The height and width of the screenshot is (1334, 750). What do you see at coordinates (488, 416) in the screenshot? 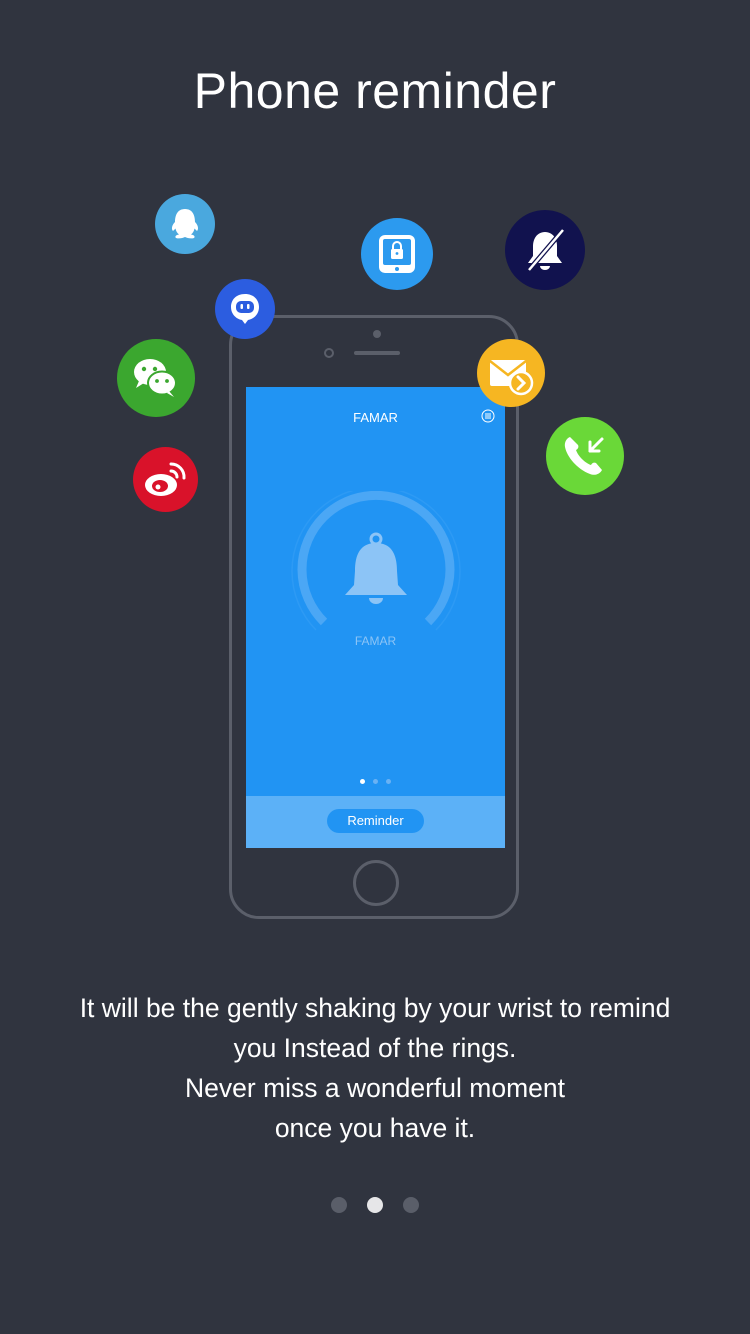
I see `menu-icon` at bounding box center [488, 416].